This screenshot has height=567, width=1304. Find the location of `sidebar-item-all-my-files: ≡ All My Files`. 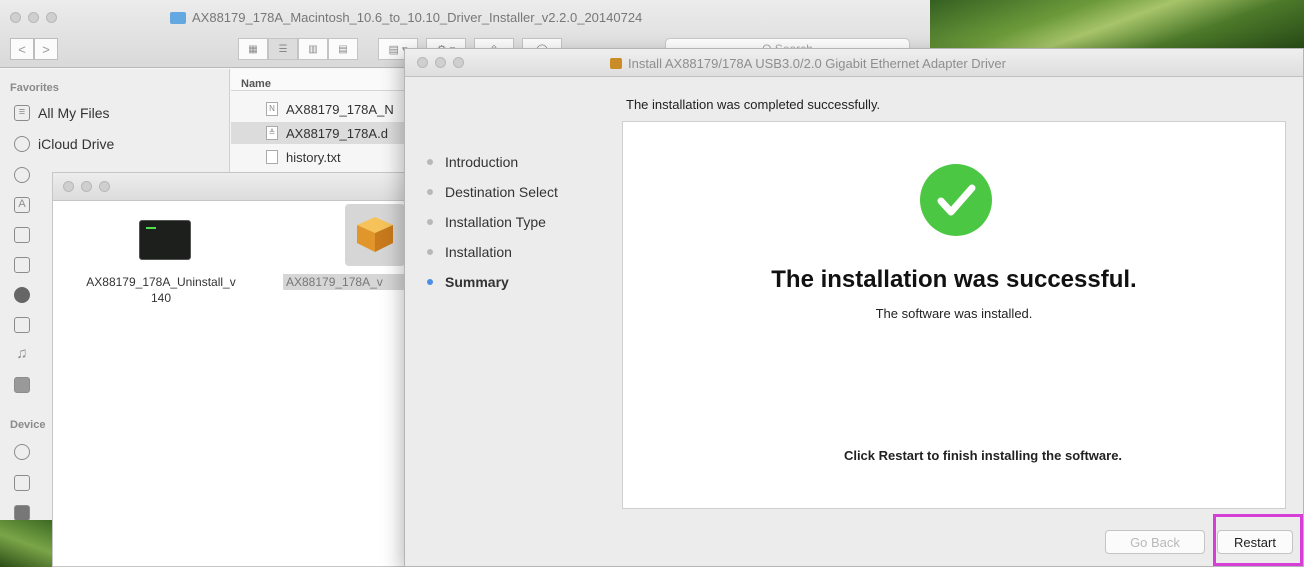

sidebar-item-all-my-files: ≡ All My Files is located at coordinates (62, 113).